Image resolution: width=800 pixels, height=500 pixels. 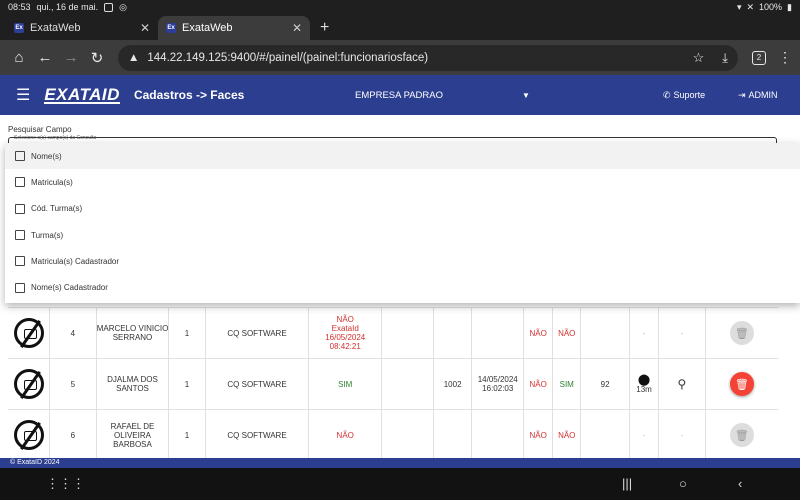 I want to click on option-matriculas-cadastrador: Matricula(s) Cadastrador, so click(x=402, y=261).